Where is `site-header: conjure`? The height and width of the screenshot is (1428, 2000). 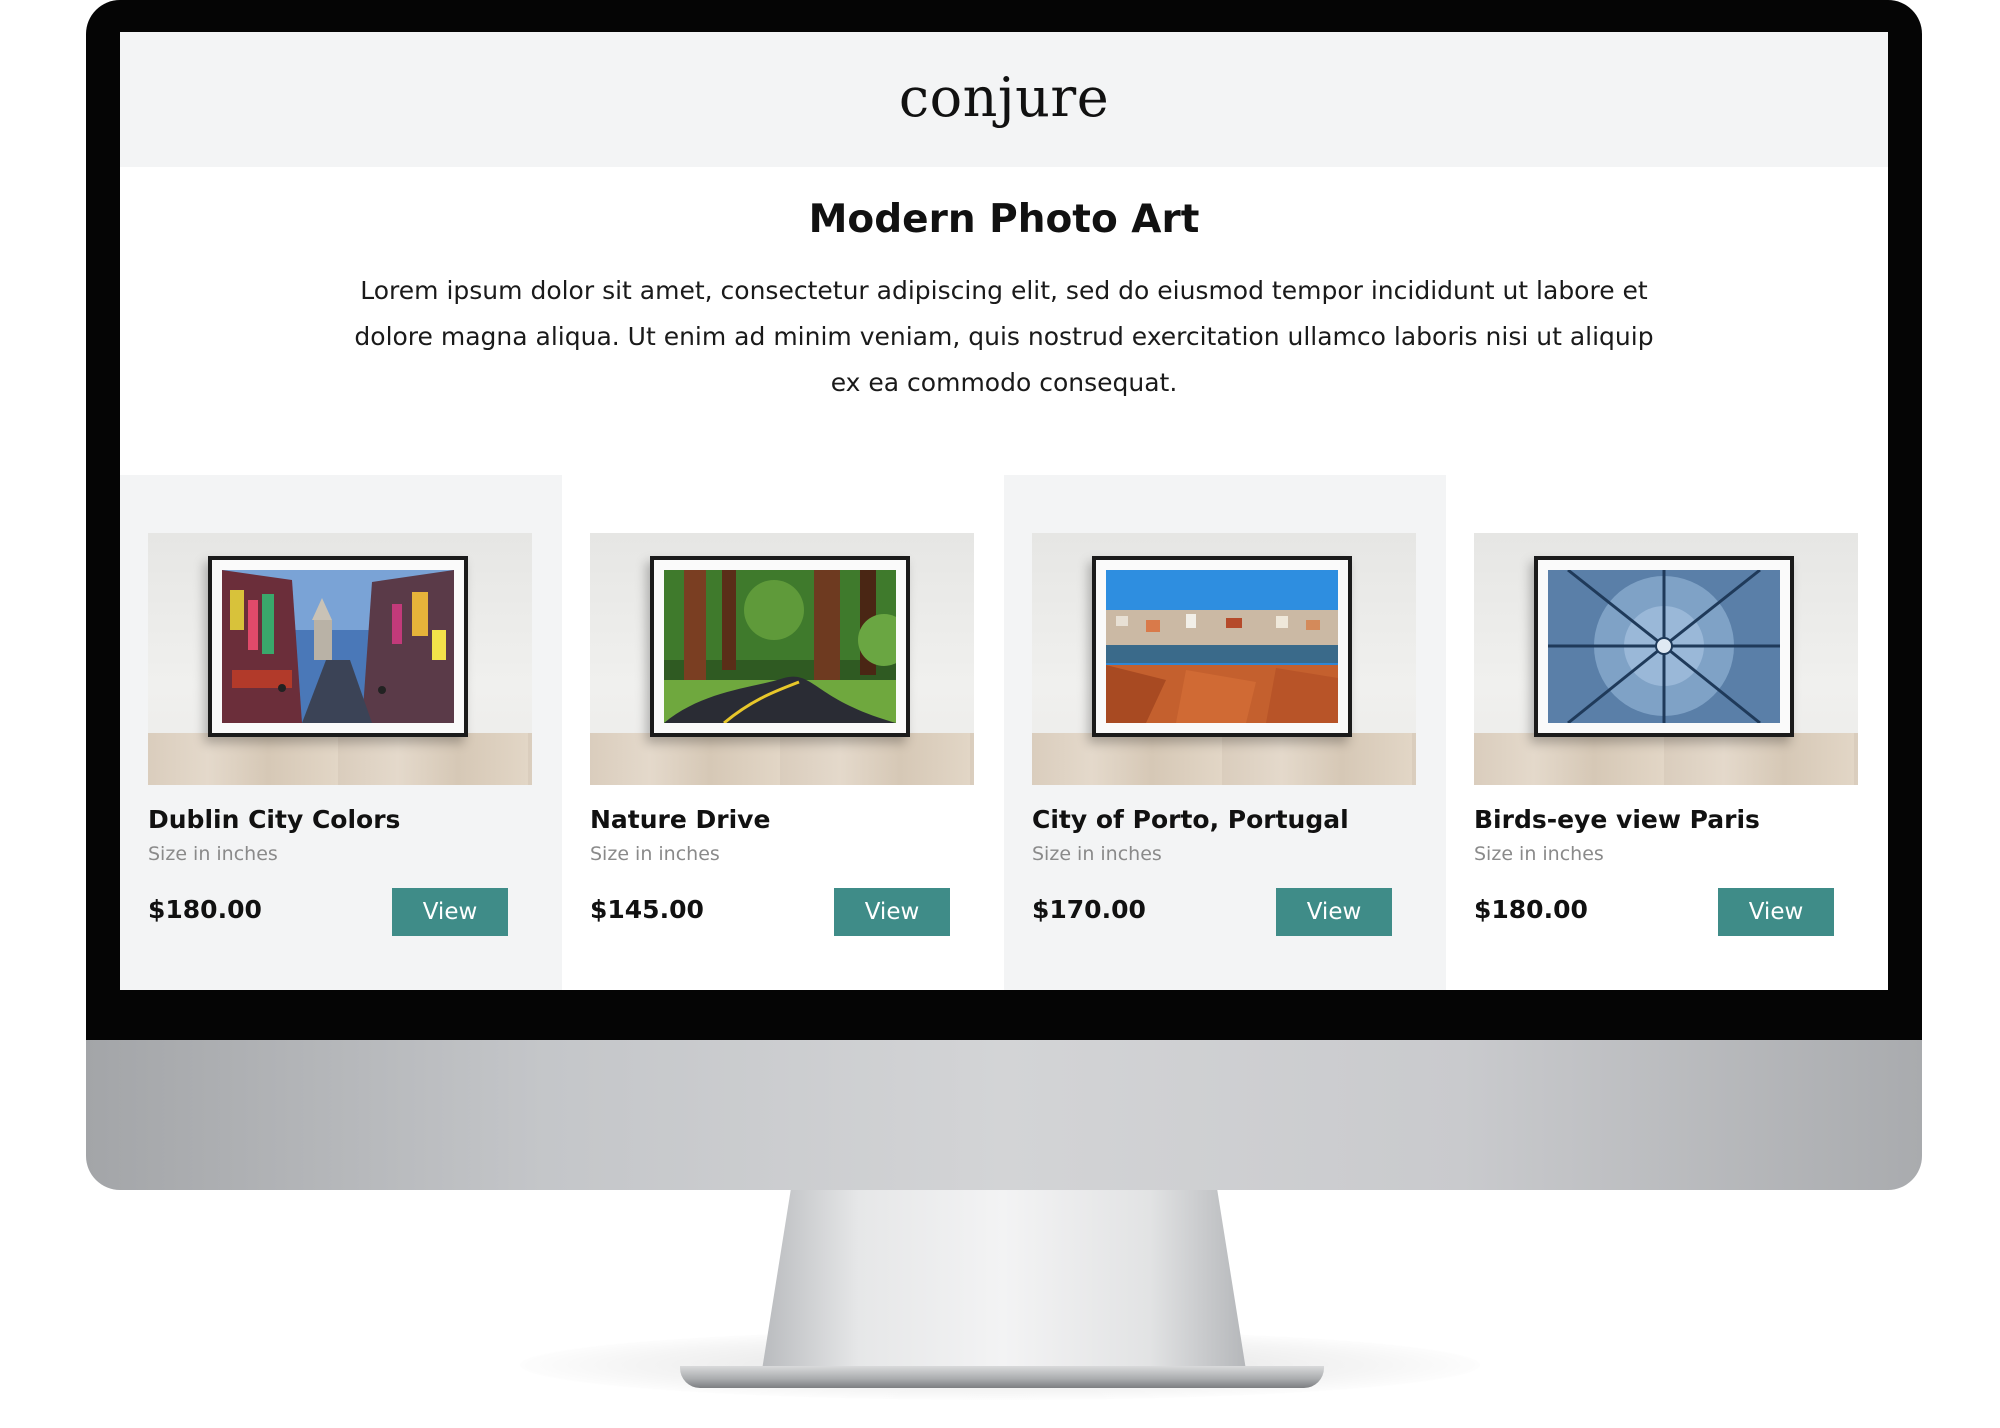
site-header: conjure is located at coordinates (1004, 99).